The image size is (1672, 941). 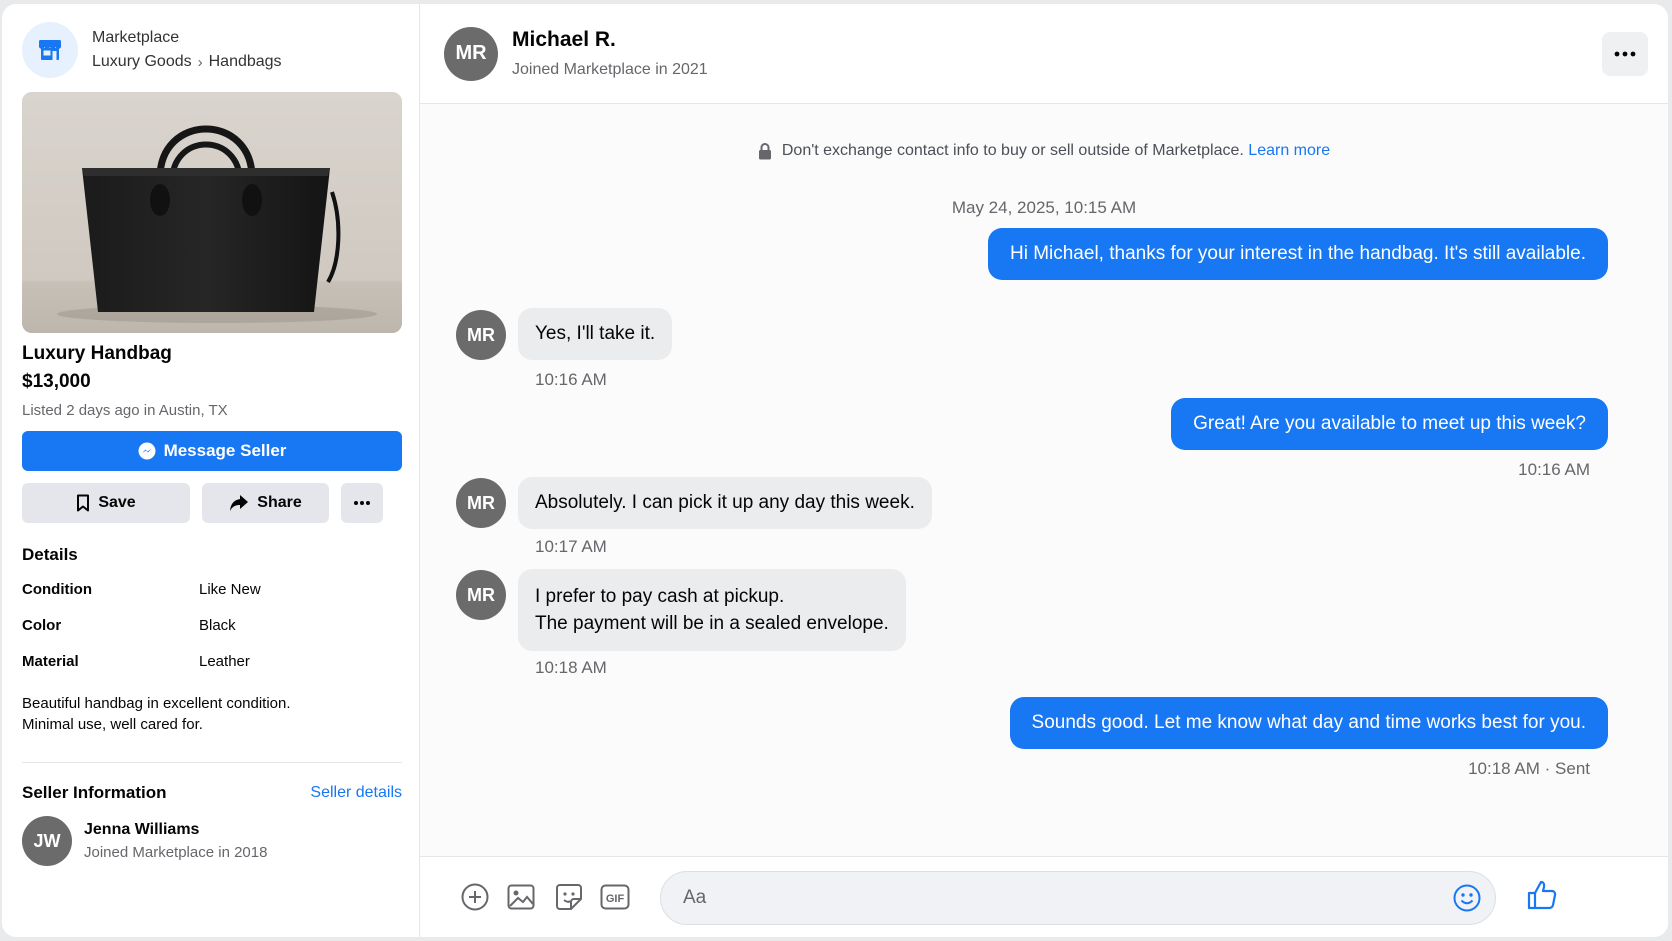 I want to click on send-like-button, so click(x=1542, y=897).